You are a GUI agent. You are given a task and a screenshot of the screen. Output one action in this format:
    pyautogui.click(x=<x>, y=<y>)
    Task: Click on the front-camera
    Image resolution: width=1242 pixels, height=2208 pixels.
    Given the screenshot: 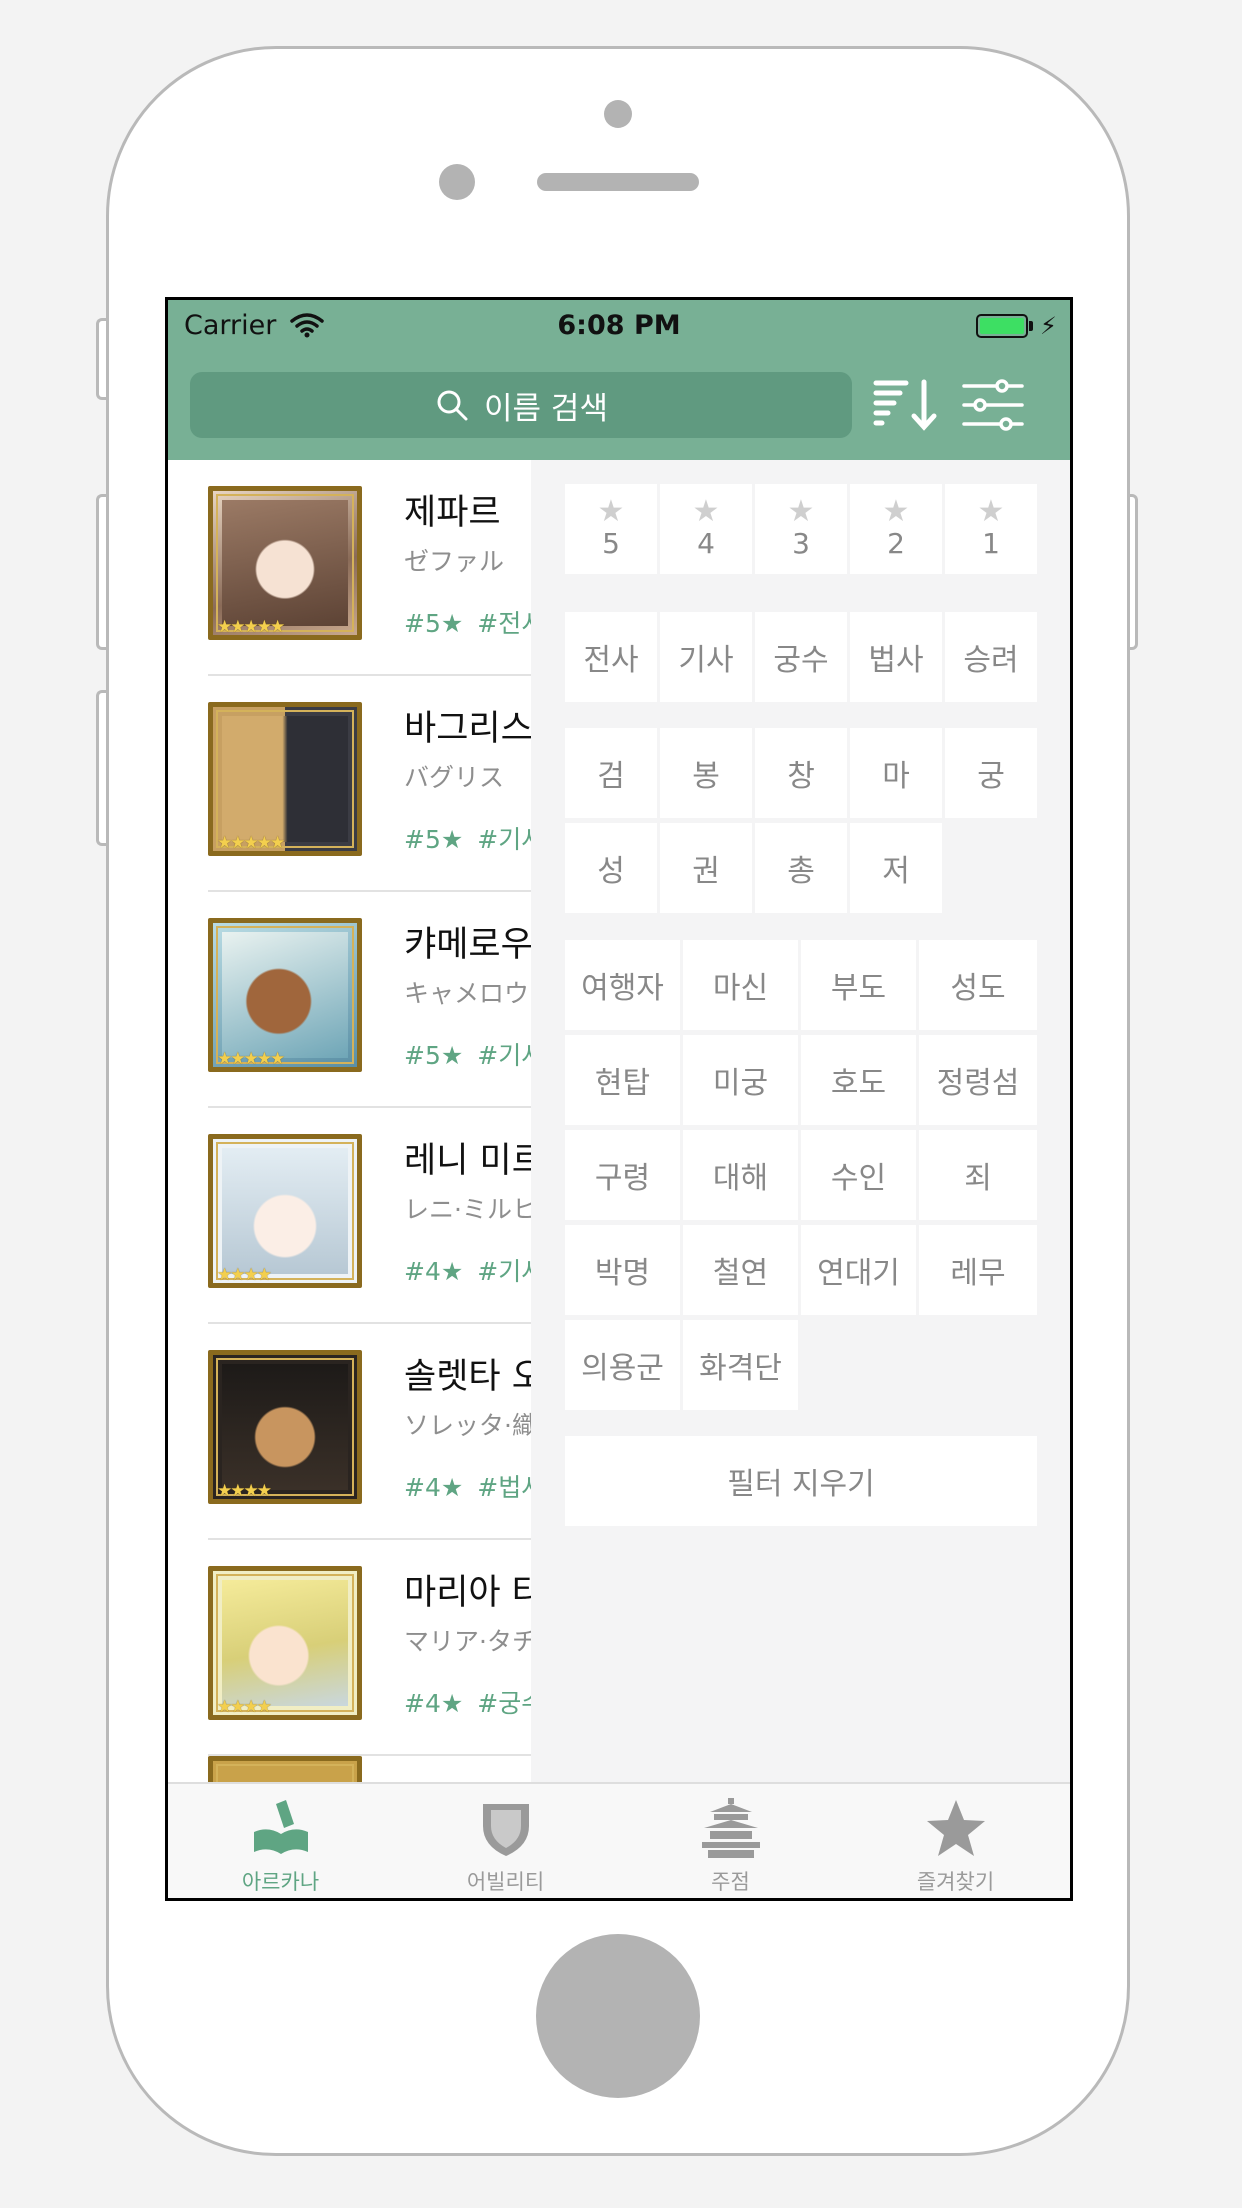 What is the action you would take?
    pyautogui.click(x=618, y=114)
    